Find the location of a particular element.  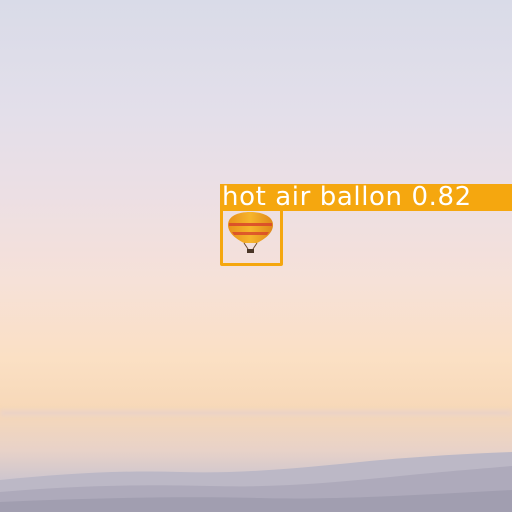

detection-label-box: hot air ballon 0.82 is located at coordinates (366, 197).